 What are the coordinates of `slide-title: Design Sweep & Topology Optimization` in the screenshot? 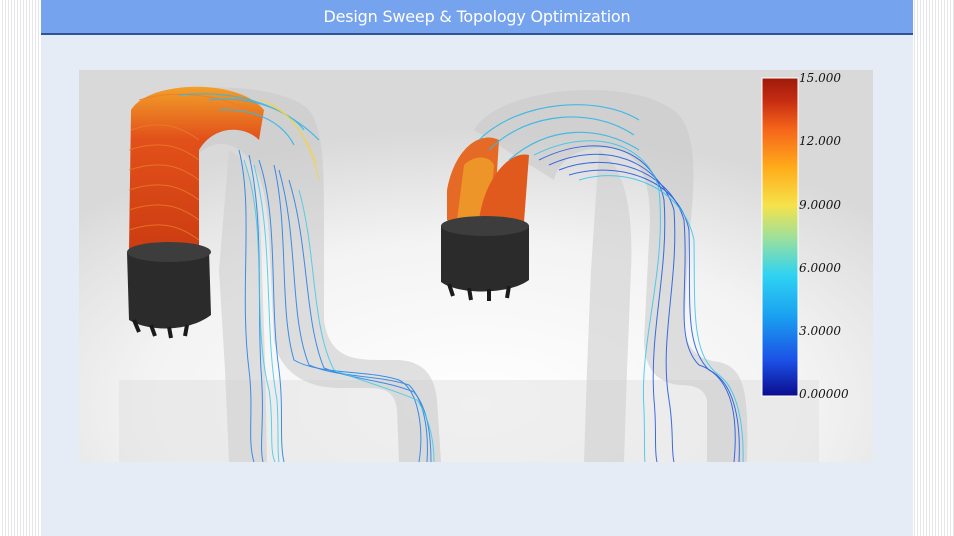 It's located at (477, 16).